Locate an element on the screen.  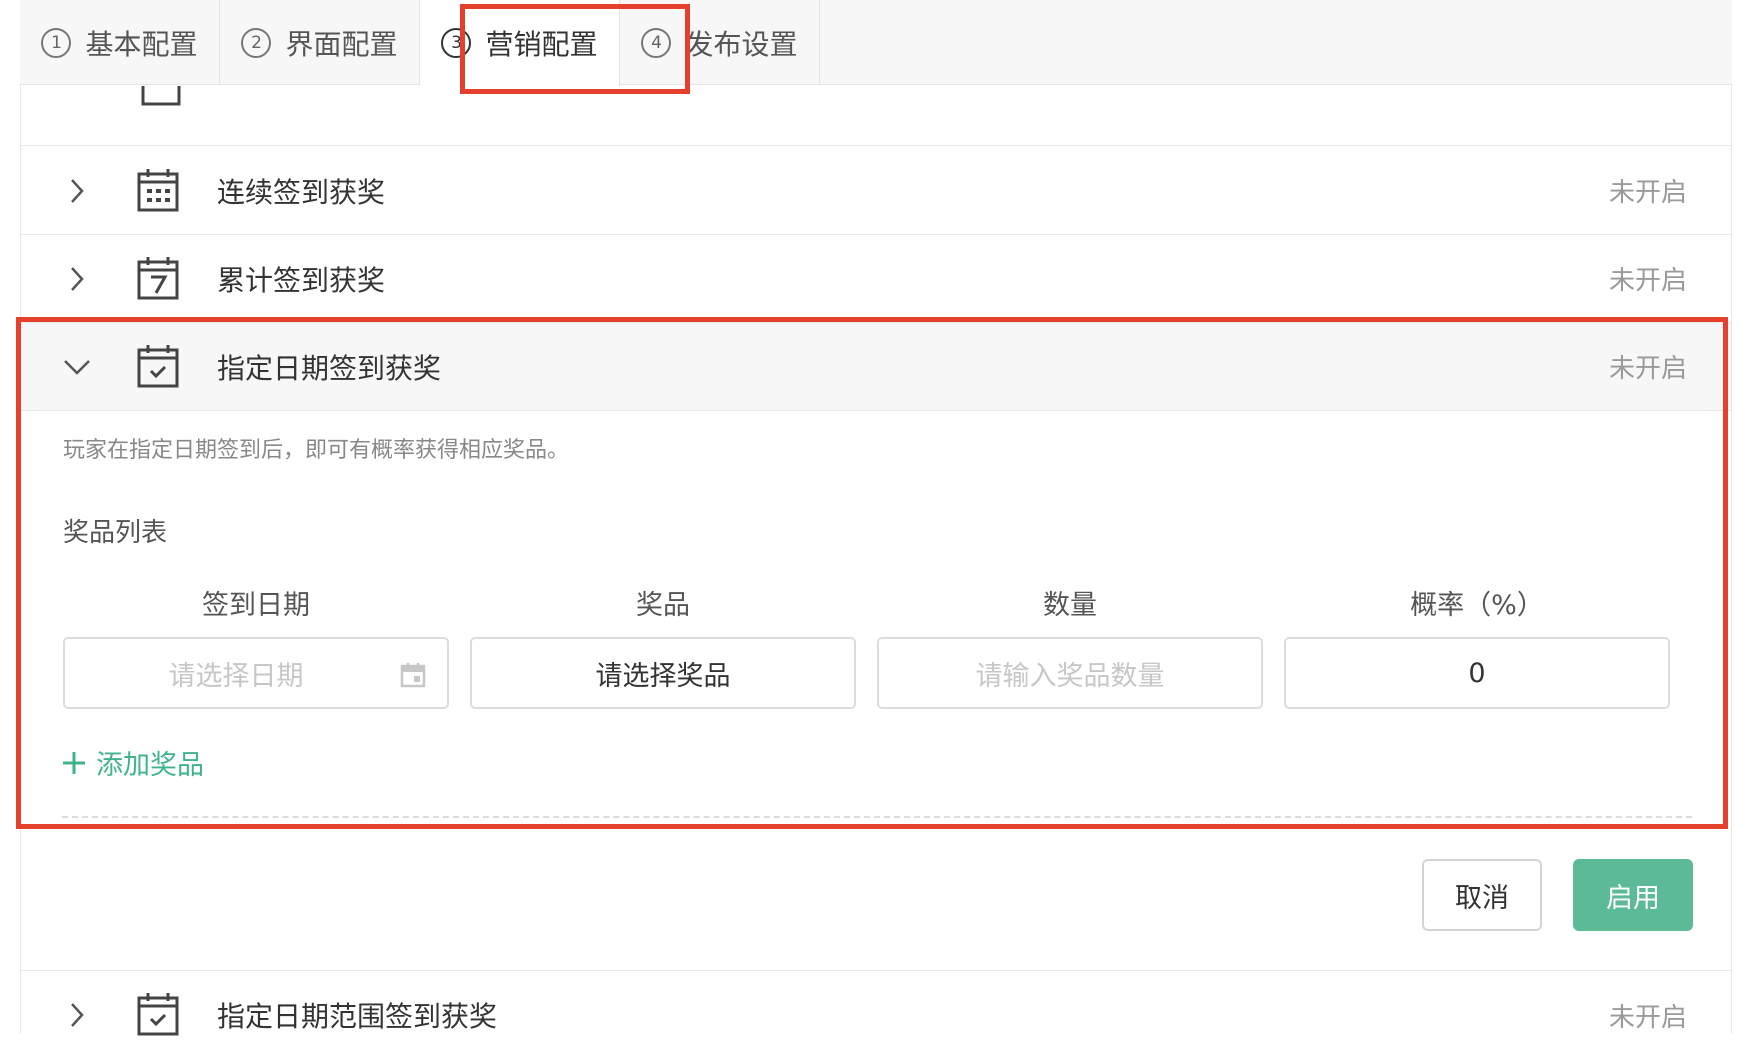
cancel-button: 取消 is located at coordinates (1482, 895).